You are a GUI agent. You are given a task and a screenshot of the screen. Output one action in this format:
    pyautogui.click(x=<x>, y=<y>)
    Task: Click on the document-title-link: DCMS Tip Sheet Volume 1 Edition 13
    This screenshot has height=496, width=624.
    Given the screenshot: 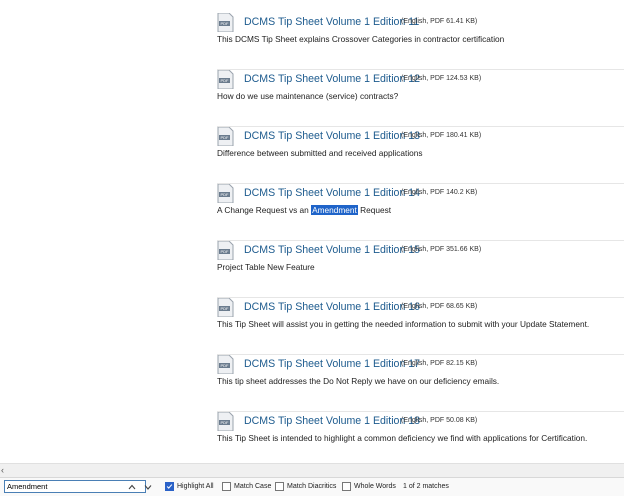 What is the action you would take?
    pyautogui.click(x=332, y=136)
    